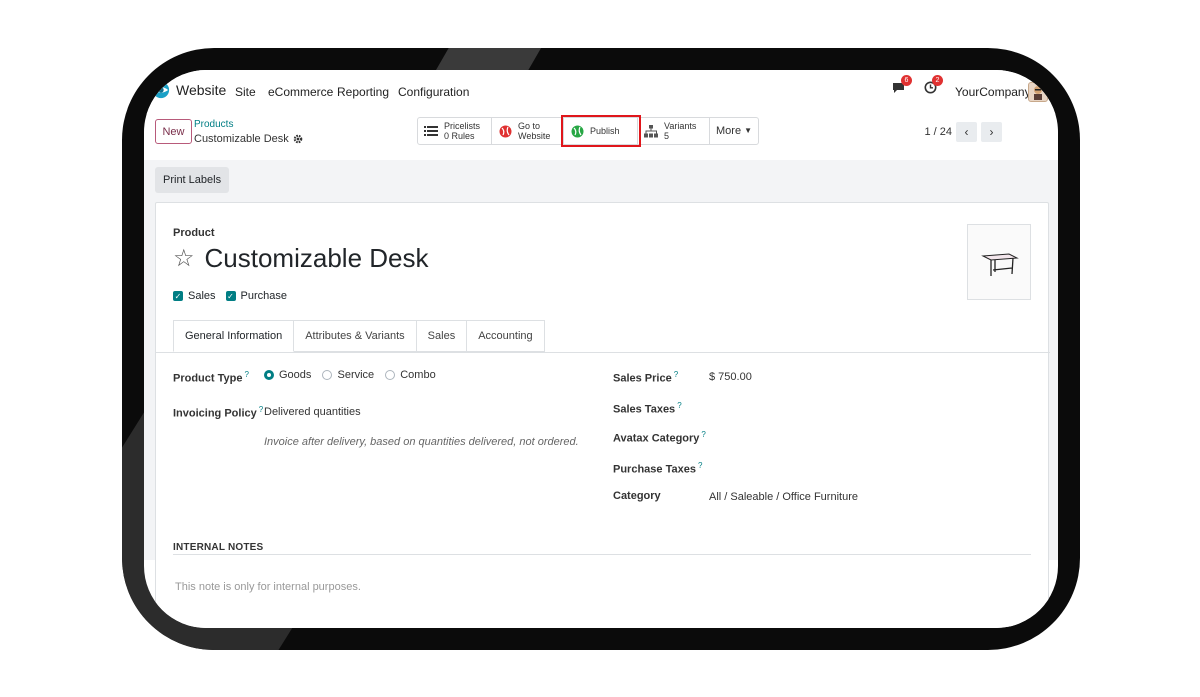  I want to click on sales-price-field: $ 750.00, so click(730, 377).